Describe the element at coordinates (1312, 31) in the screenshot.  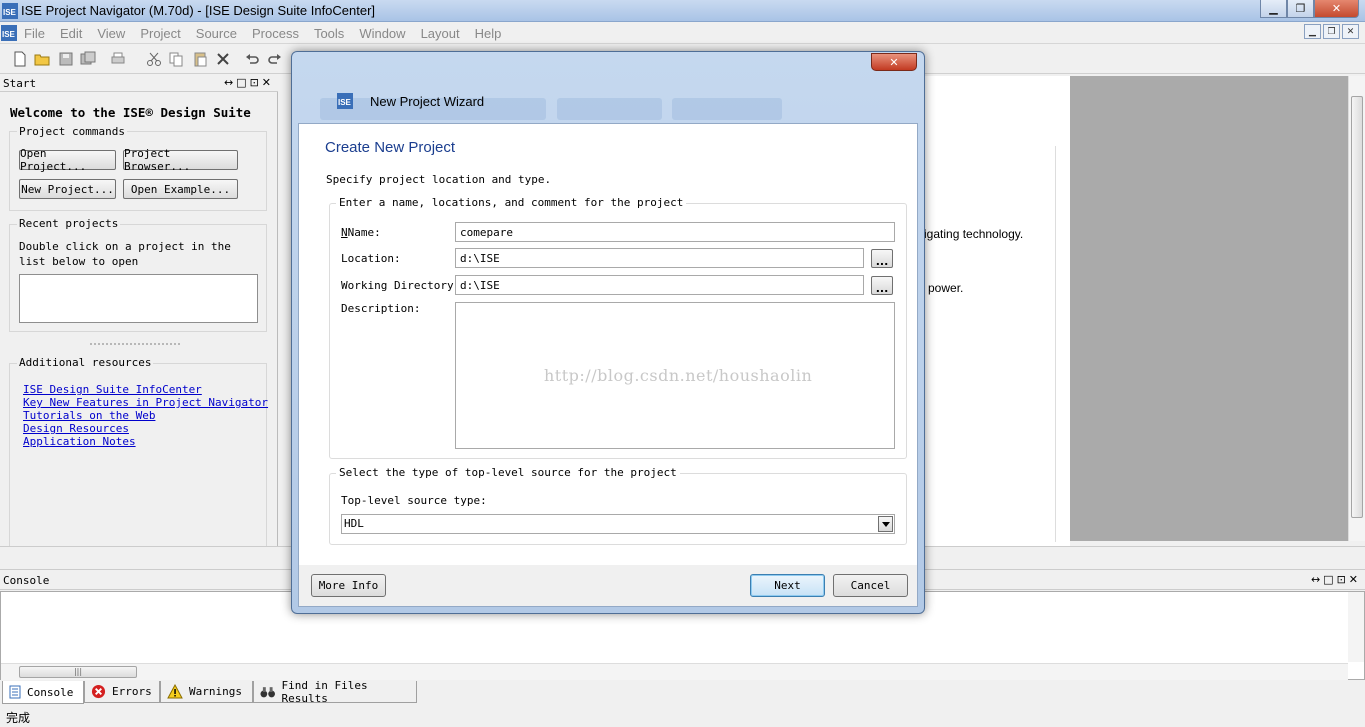
I see `mdi-minimize-button: ▁` at that location.